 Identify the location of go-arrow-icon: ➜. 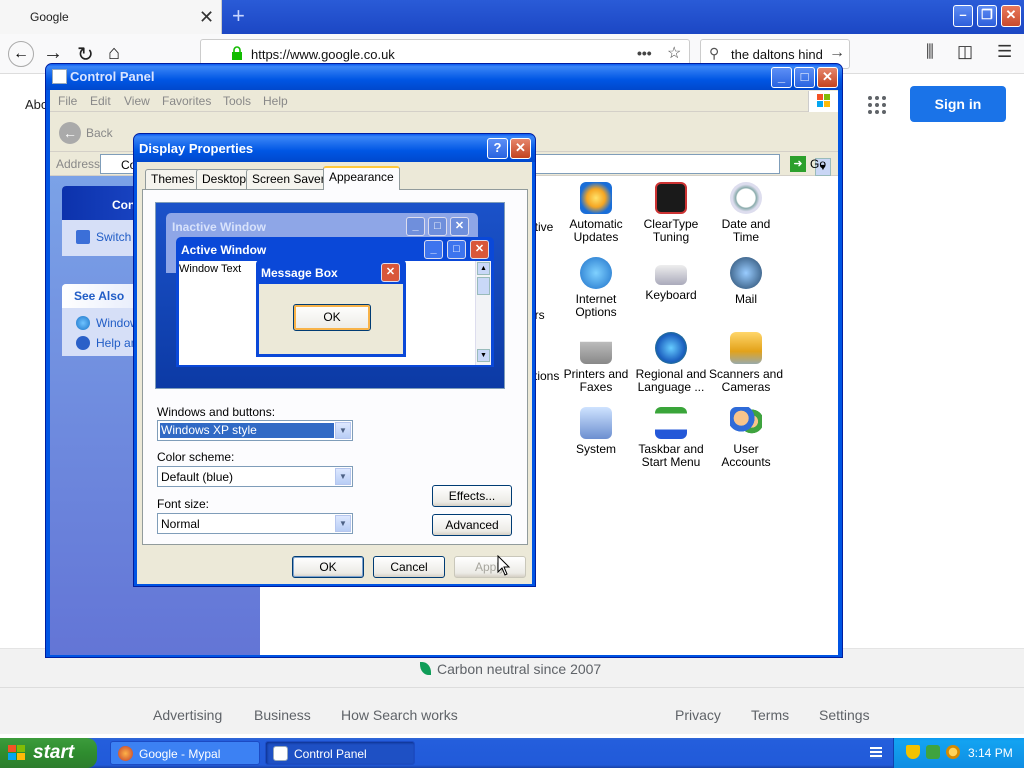
(798, 164).